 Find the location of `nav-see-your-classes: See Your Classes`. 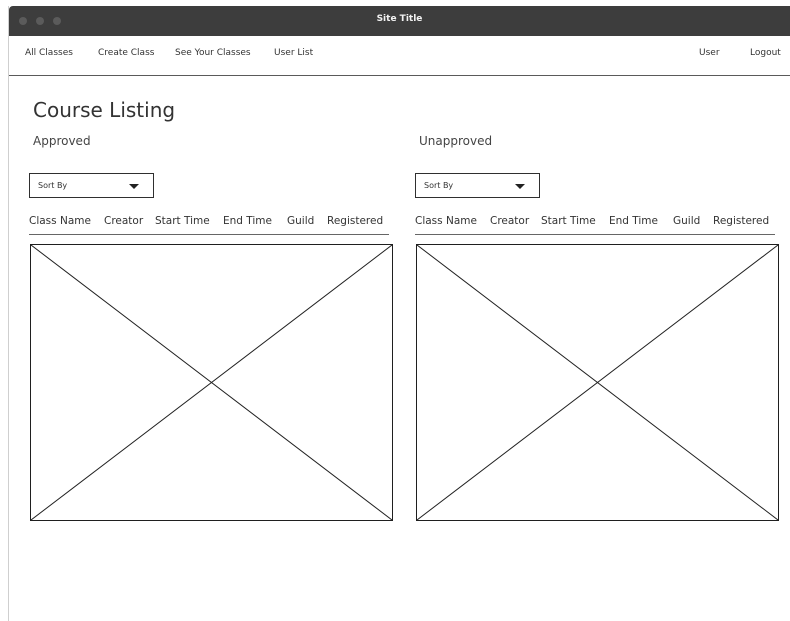

nav-see-your-classes: See Your Classes is located at coordinates (213, 53).